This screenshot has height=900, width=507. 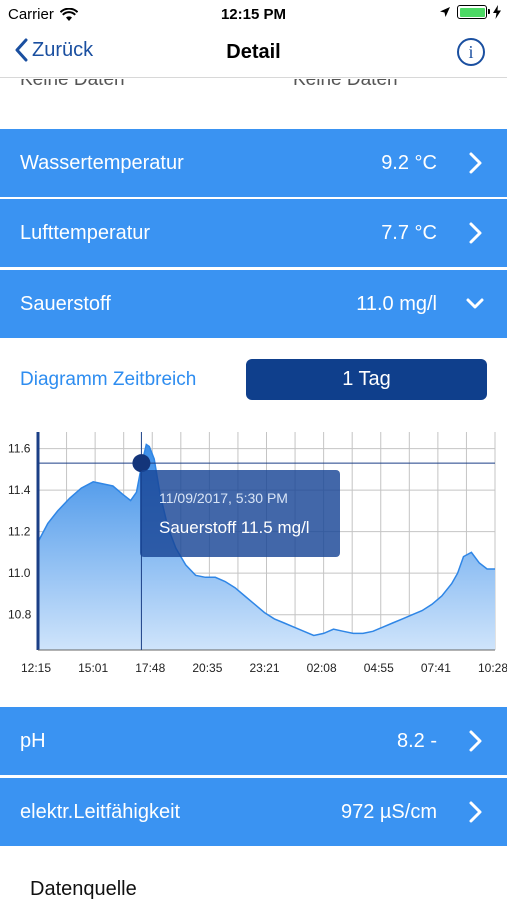 I want to click on data-source-heading: Datenquelle, so click(x=83, y=889).